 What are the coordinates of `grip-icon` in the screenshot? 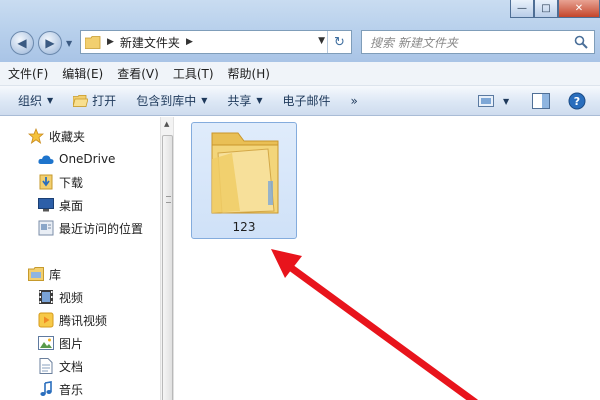 It's located at (168, 199).